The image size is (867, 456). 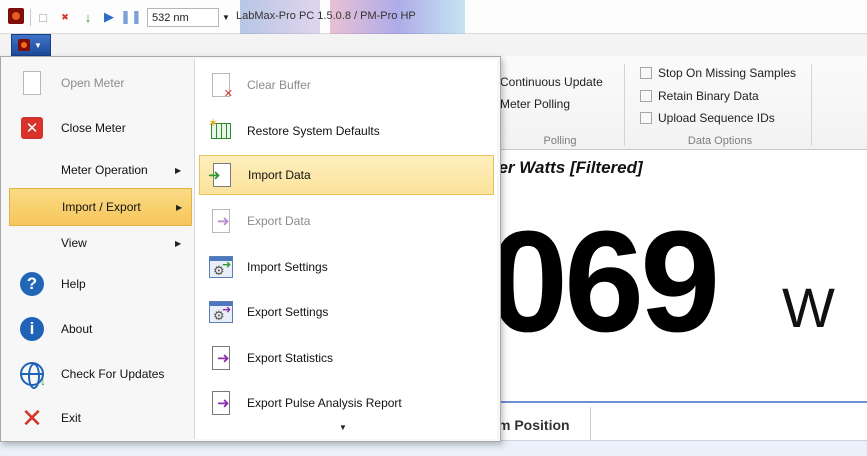 I want to click on export-pulse-analysis-report-item: ➜ Export Pulse Analysis Report, so click(x=346, y=403).